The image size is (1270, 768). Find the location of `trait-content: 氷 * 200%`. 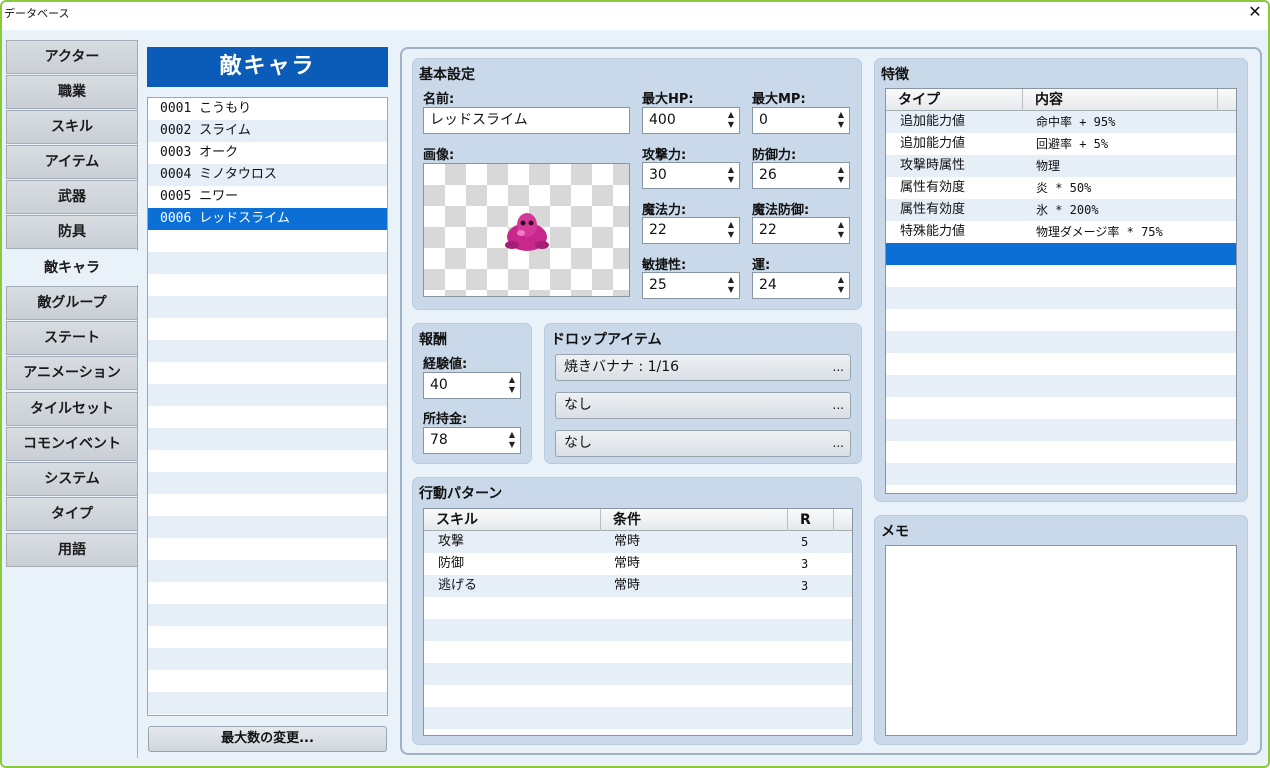

trait-content: 氷 * 200% is located at coordinates (1067, 210).